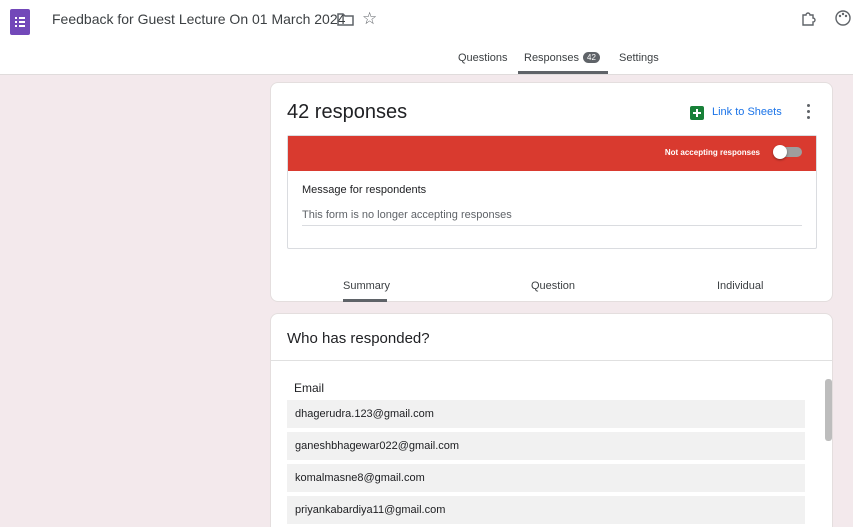 Image resolution: width=853 pixels, height=527 pixels. Describe the element at coordinates (843, 18) in the screenshot. I see `palette-icon` at that location.